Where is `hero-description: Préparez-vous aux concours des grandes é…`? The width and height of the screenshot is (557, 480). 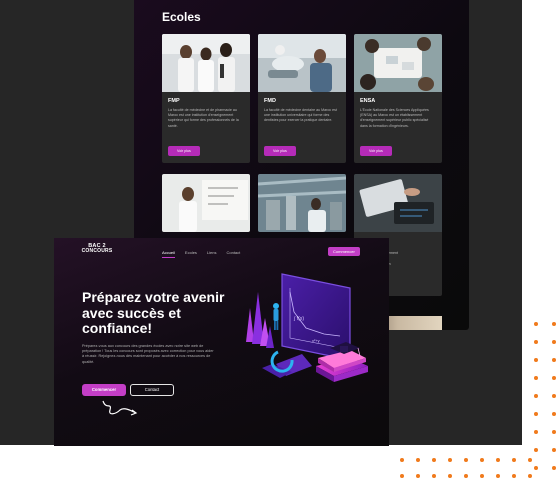 hero-description: Préparez-vous aux concours des grandes é… is located at coordinates (148, 354).